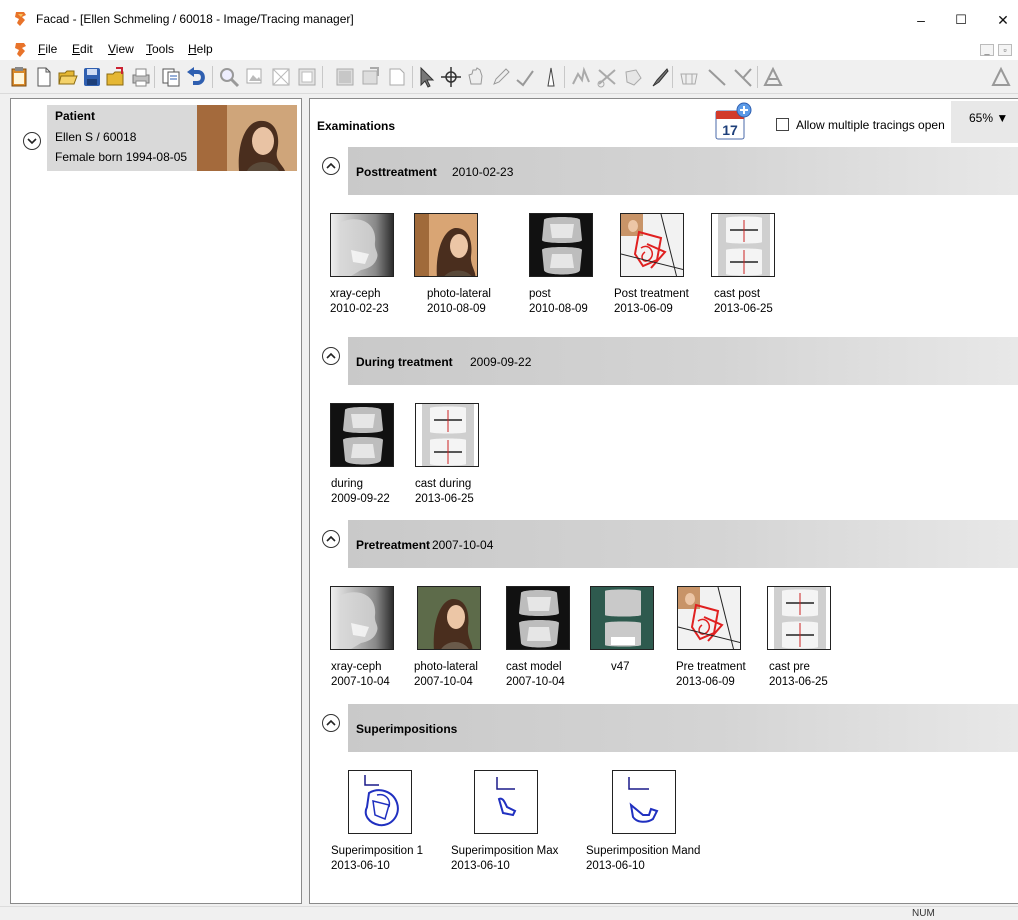 This screenshot has width=1018, height=920. What do you see at coordinates (743, 302) in the screenshot?
I see `thumbnail-caption: cast post 2013-06-25` at bounding box center [743, 302].